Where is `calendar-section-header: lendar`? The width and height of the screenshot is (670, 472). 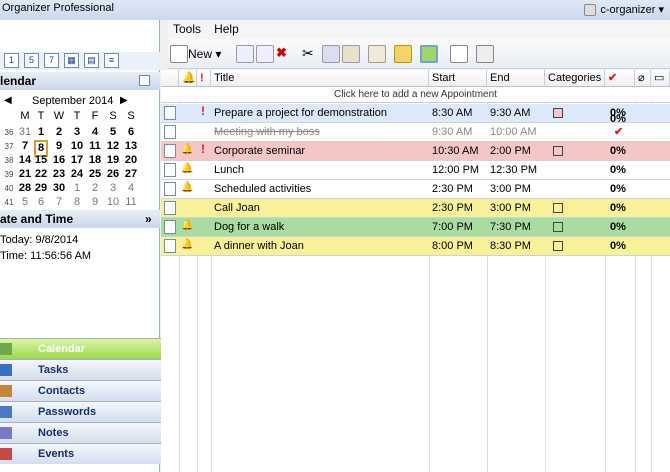 calendar-section-header: lendar is located at coordinates (80, 81).